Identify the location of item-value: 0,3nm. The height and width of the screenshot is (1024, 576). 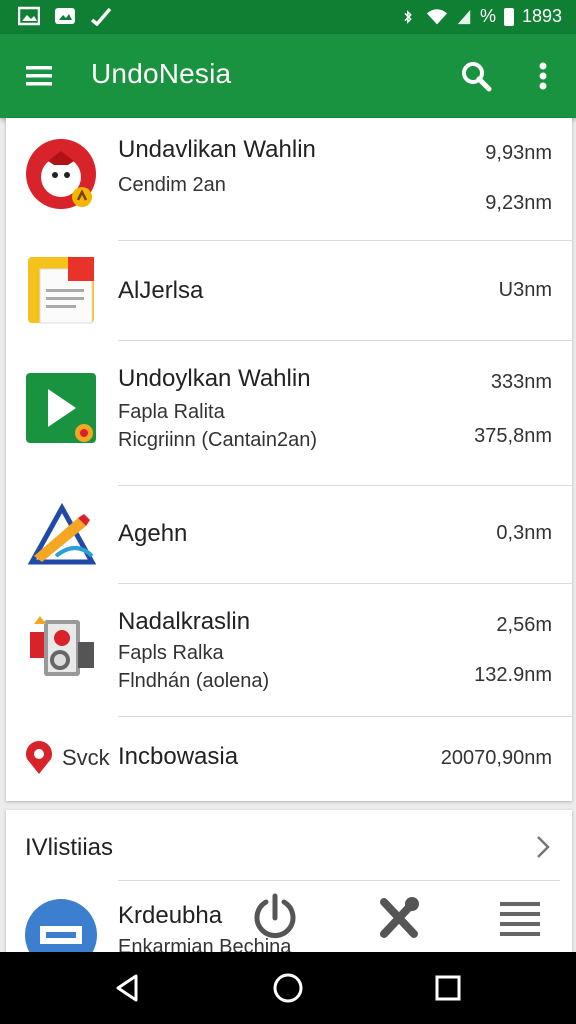
(524, 533).